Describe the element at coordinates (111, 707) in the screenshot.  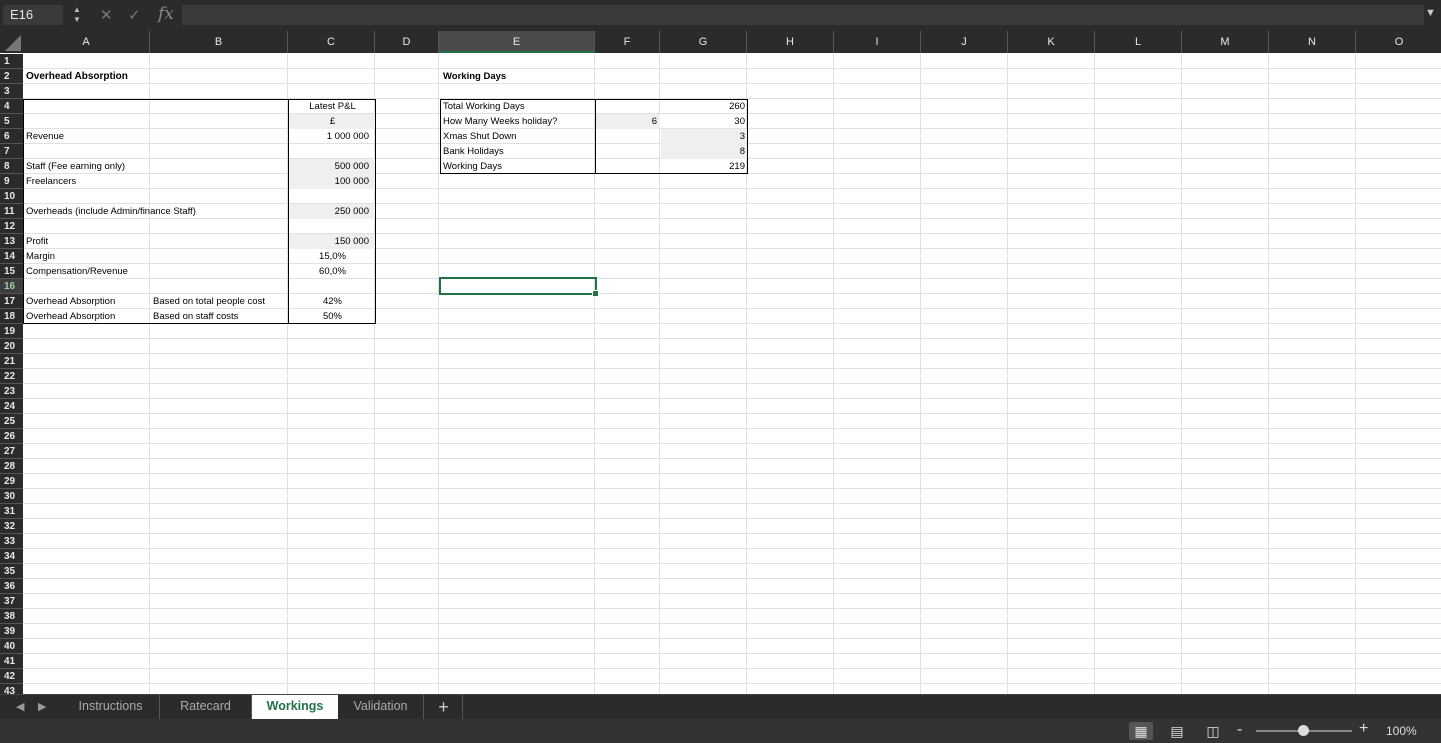
I see `sheet-tab-instructions: Instructions` at that location.